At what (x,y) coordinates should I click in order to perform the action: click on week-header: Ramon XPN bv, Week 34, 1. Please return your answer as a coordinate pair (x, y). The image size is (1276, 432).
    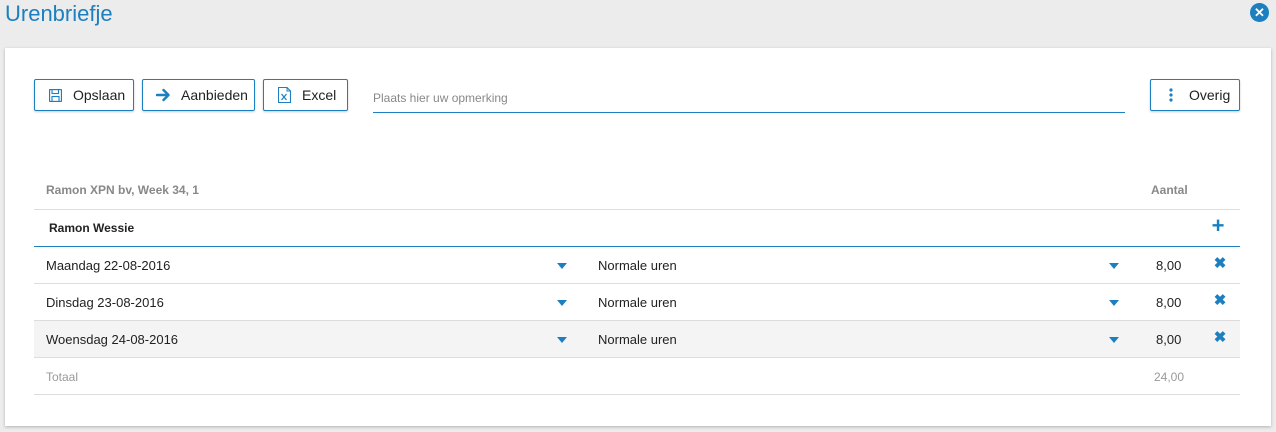
    Looking at the image, I should click on (122, 190).